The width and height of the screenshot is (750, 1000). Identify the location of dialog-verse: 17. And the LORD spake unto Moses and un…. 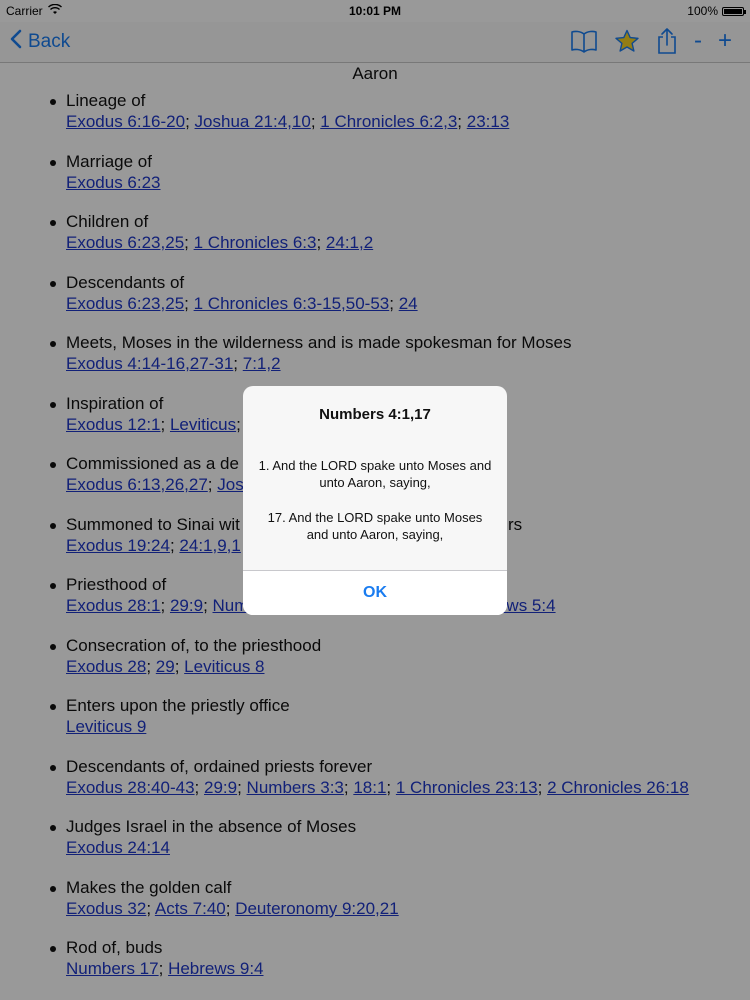
(375, 526).